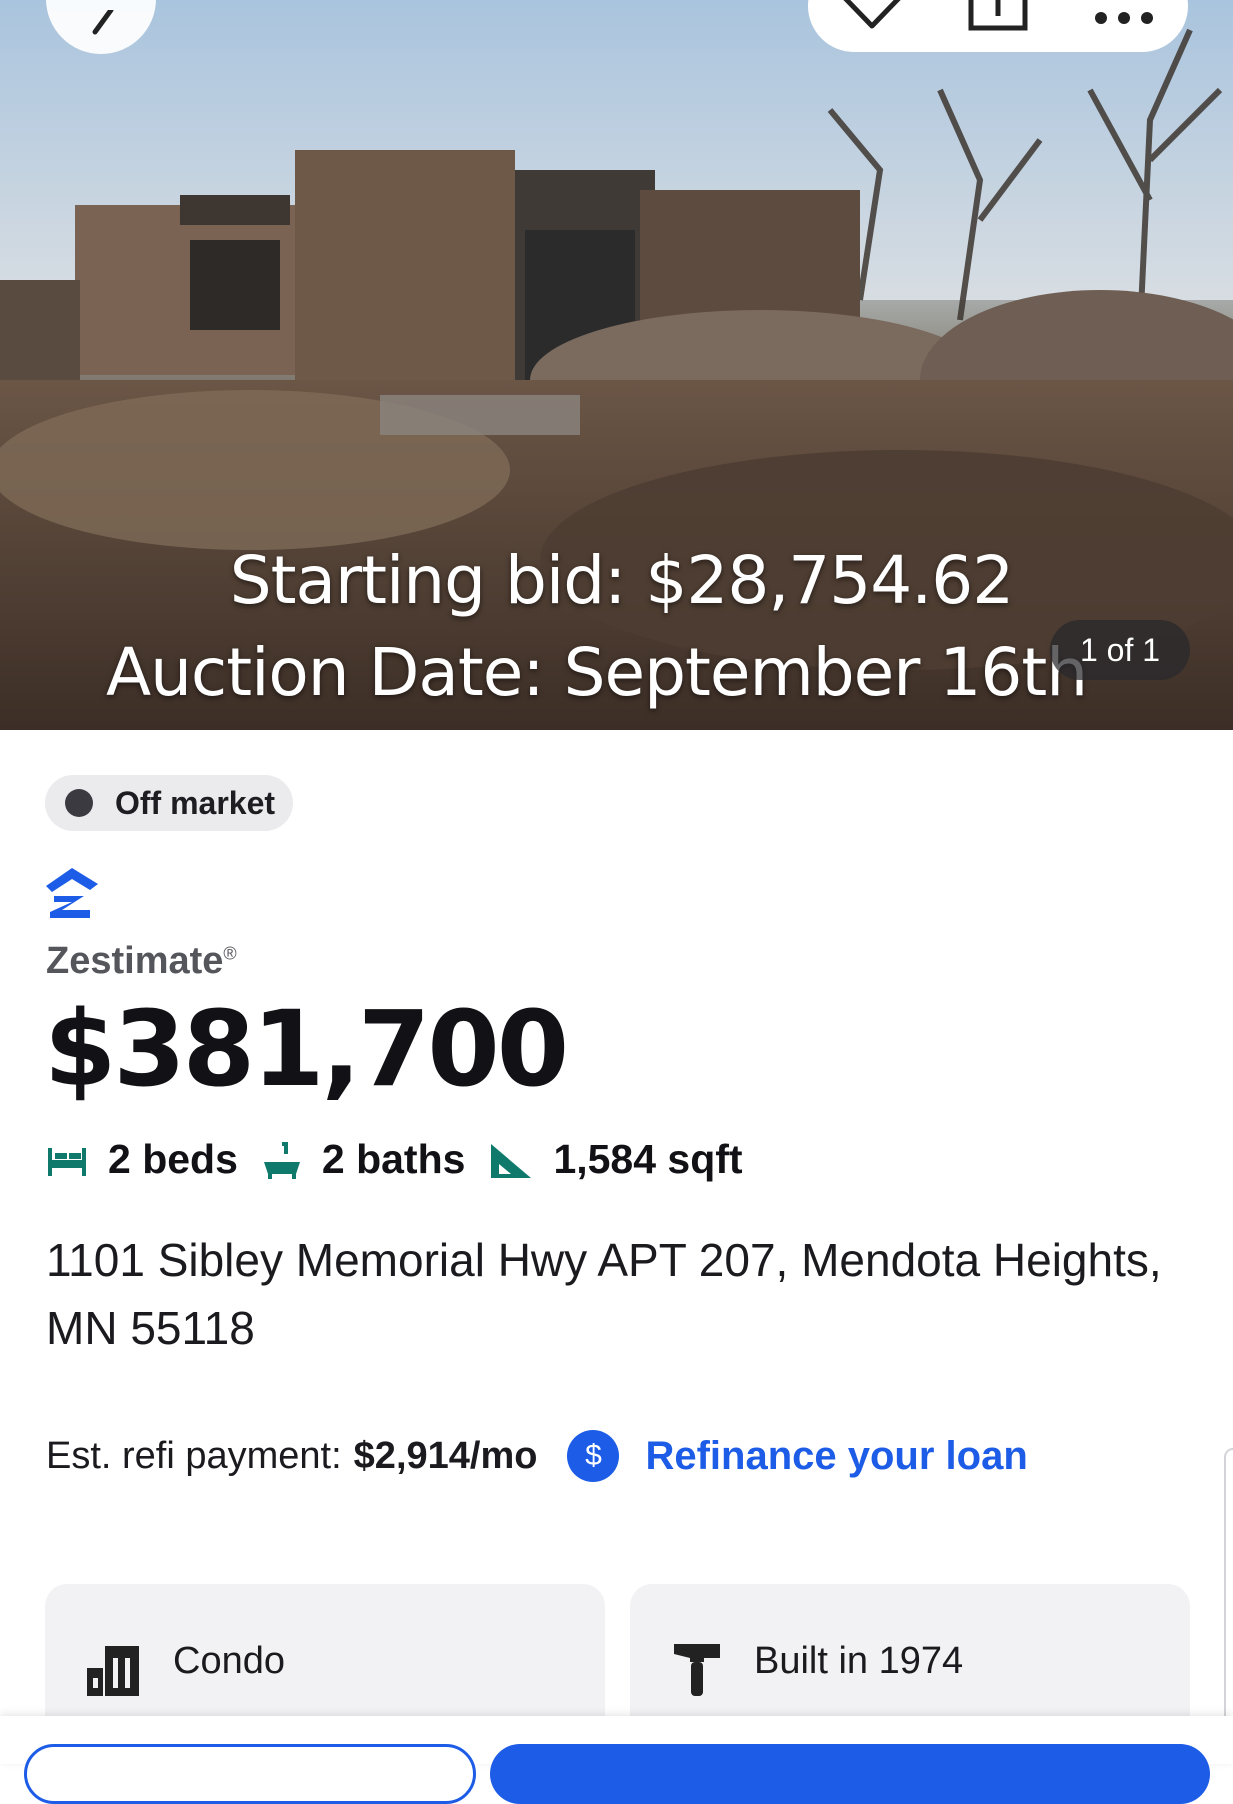  What do you see at coordinates (230, 953) in the screenshot?
I see `registered-mark: ®` at bounding box center [230, 953].